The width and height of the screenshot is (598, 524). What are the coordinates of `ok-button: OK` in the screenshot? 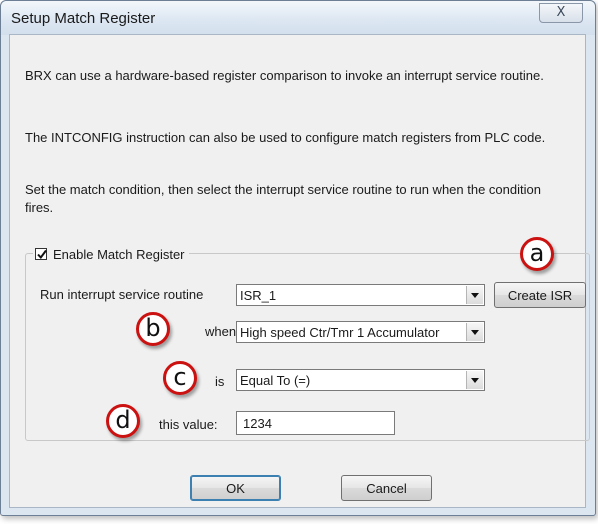 It's located at (235, 488).